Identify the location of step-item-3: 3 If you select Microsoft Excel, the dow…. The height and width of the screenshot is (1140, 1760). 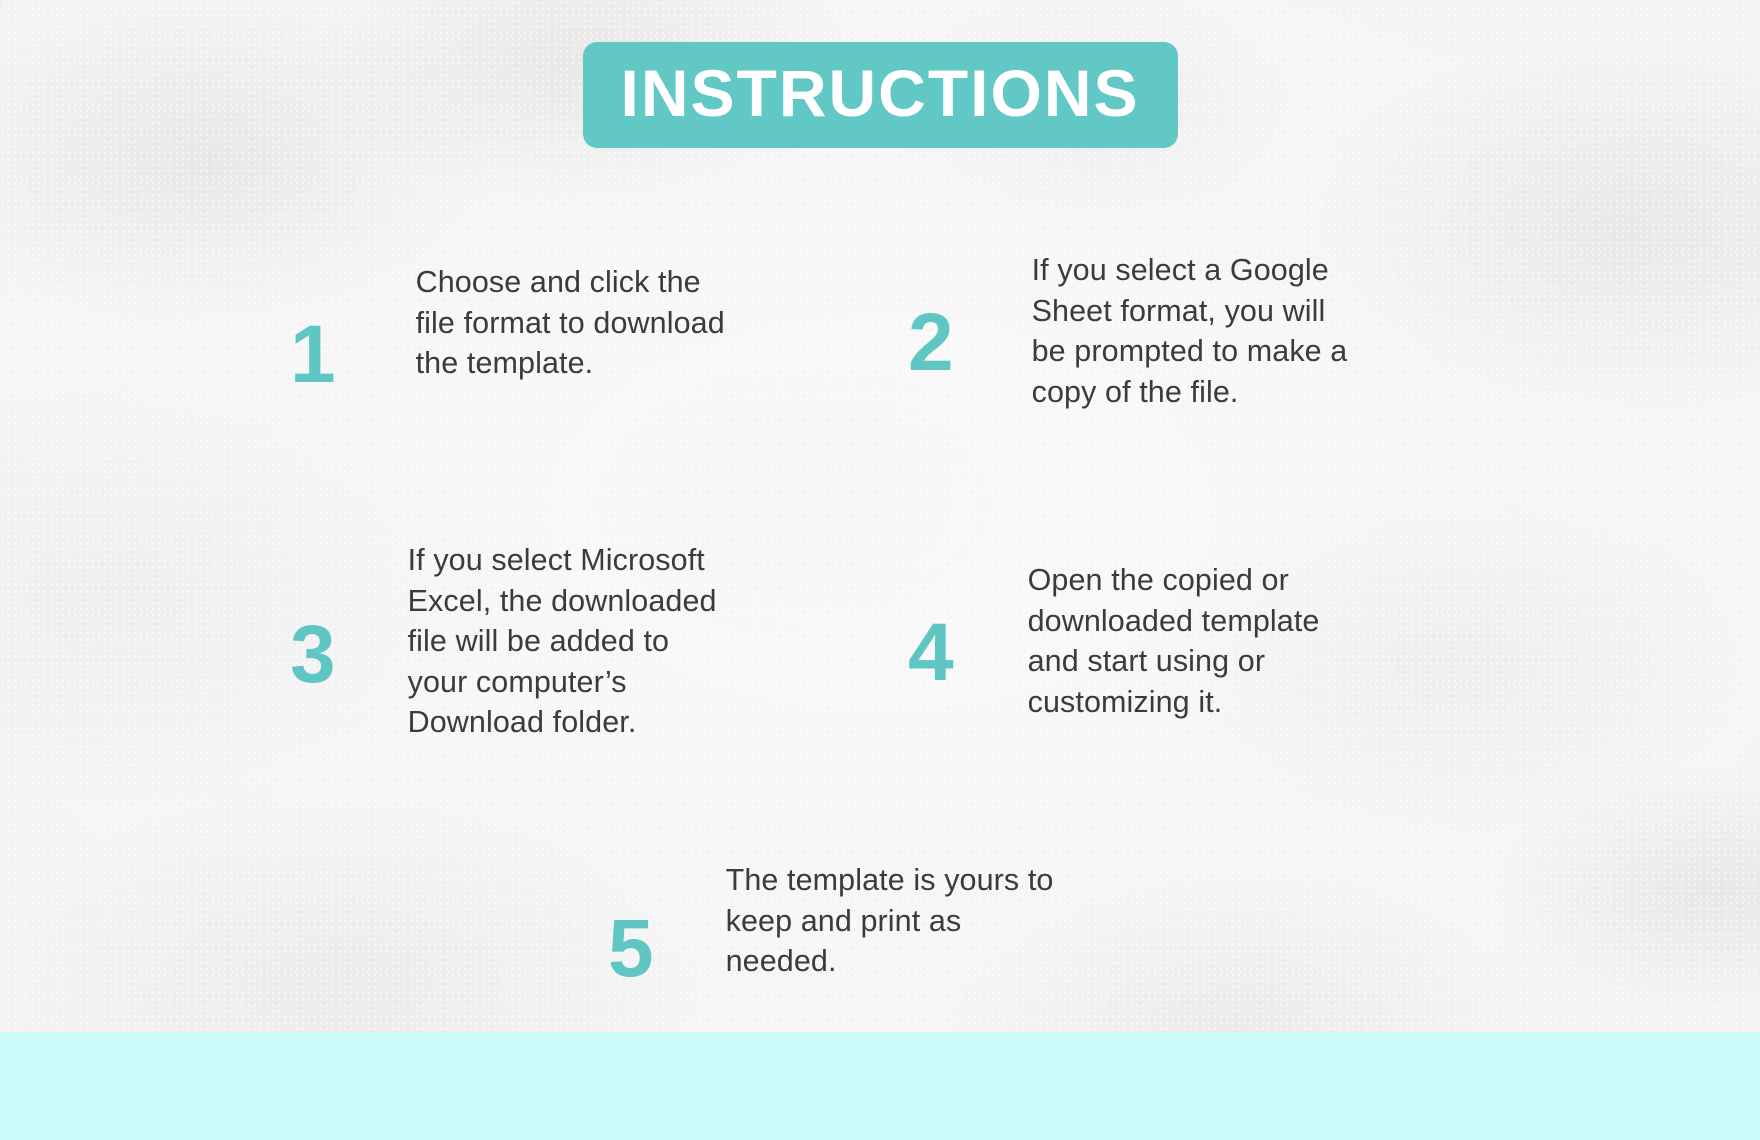
(503, 641).